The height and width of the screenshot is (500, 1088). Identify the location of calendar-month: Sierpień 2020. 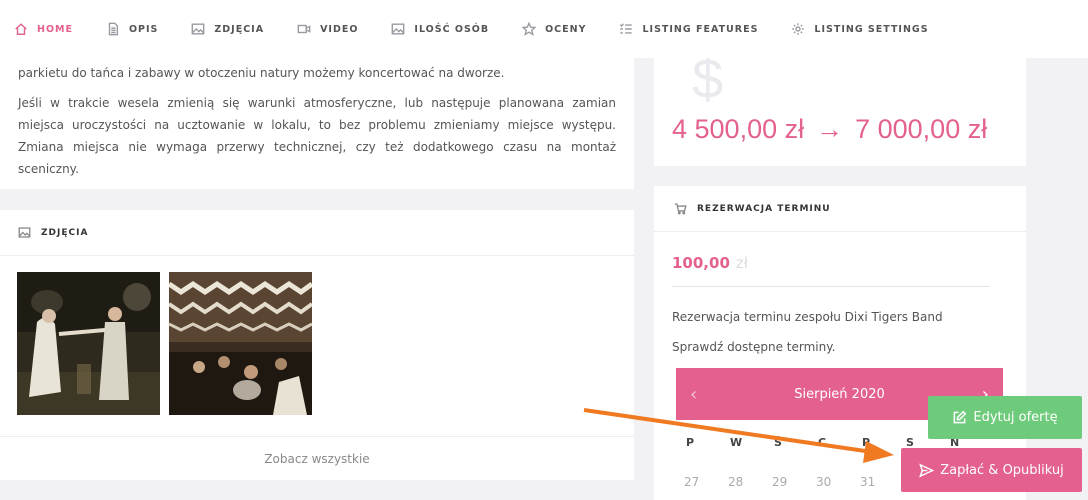
(839, 394).